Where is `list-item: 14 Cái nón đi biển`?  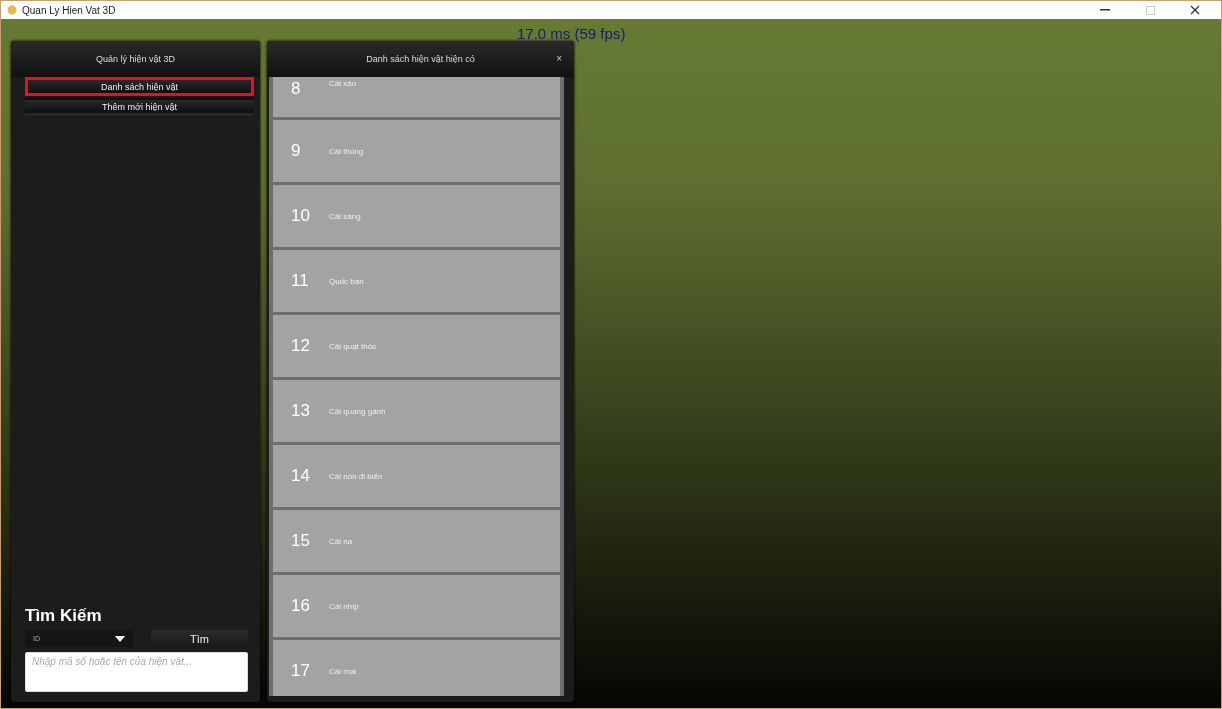 list-item: 14 Cái nón đi biển is located at coordinates (416, 476).